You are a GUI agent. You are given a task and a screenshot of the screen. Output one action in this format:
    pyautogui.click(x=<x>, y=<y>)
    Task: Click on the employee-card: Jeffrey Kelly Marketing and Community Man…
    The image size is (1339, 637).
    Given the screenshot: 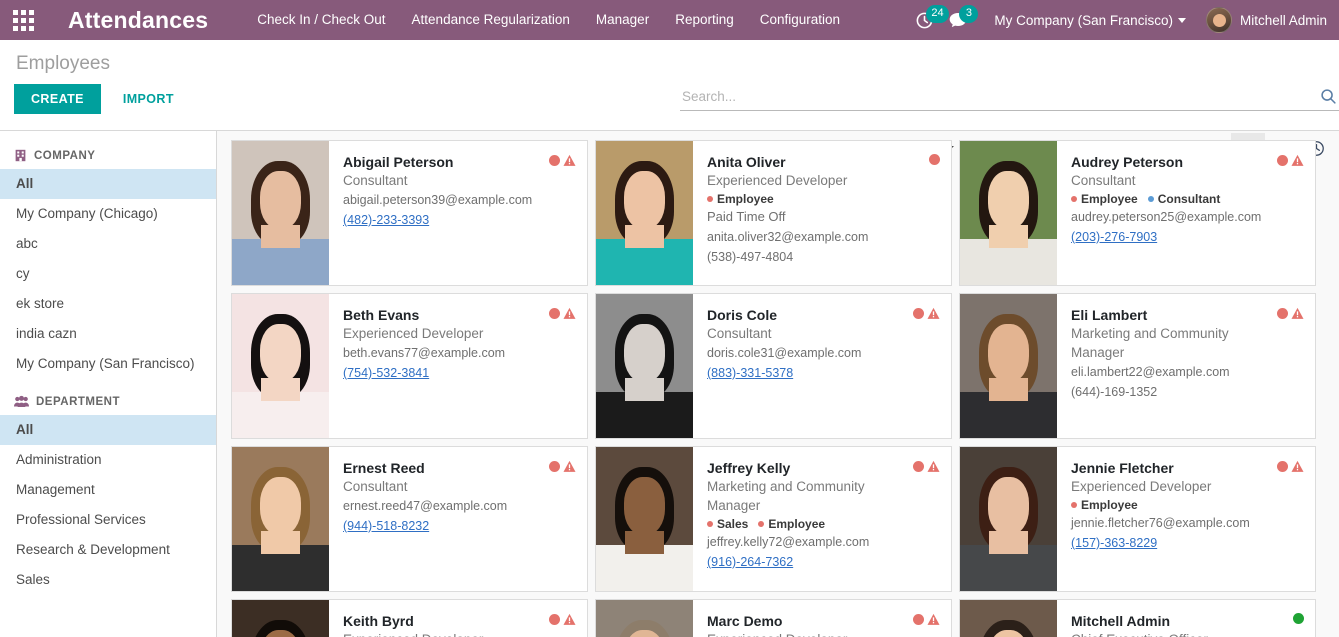 What is the action you would take?
    pyautogui.click(x=773, y=519)
    